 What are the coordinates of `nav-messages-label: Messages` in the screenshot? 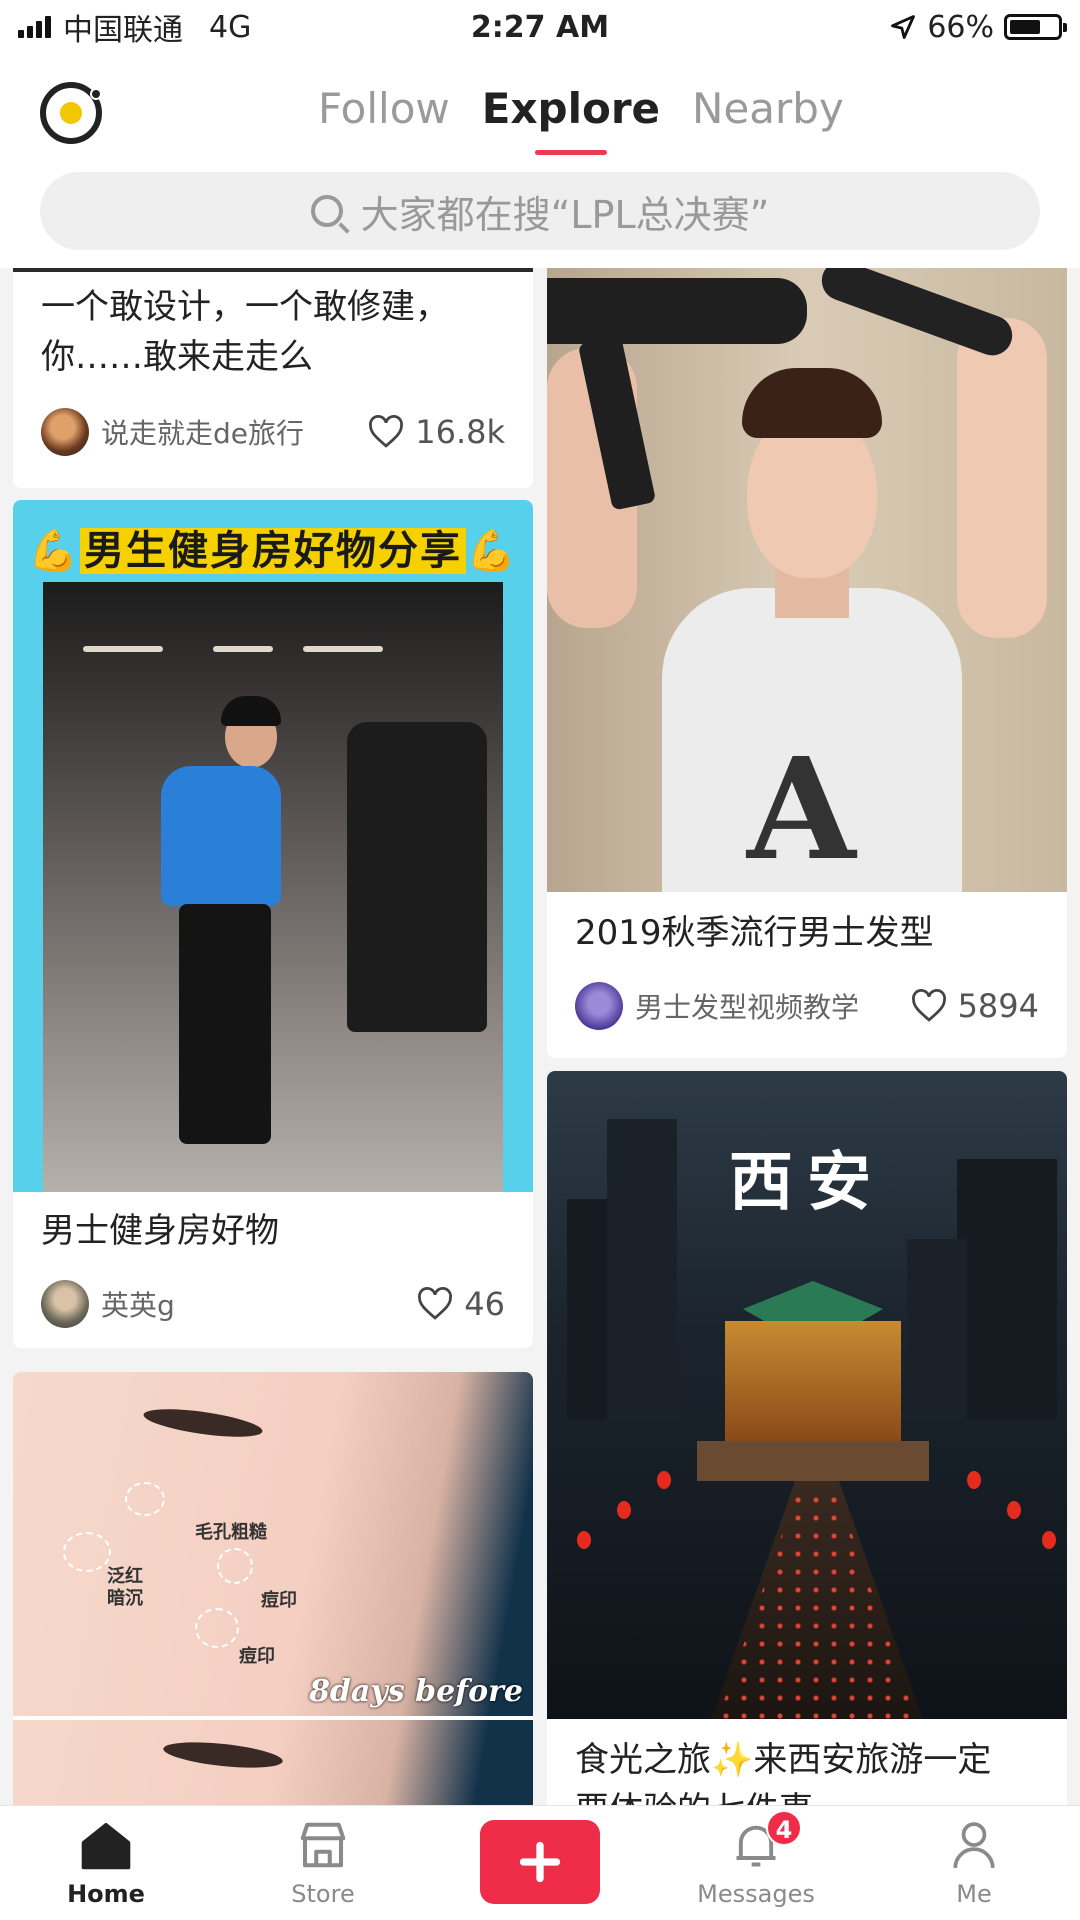 It's located at (756, 1894).